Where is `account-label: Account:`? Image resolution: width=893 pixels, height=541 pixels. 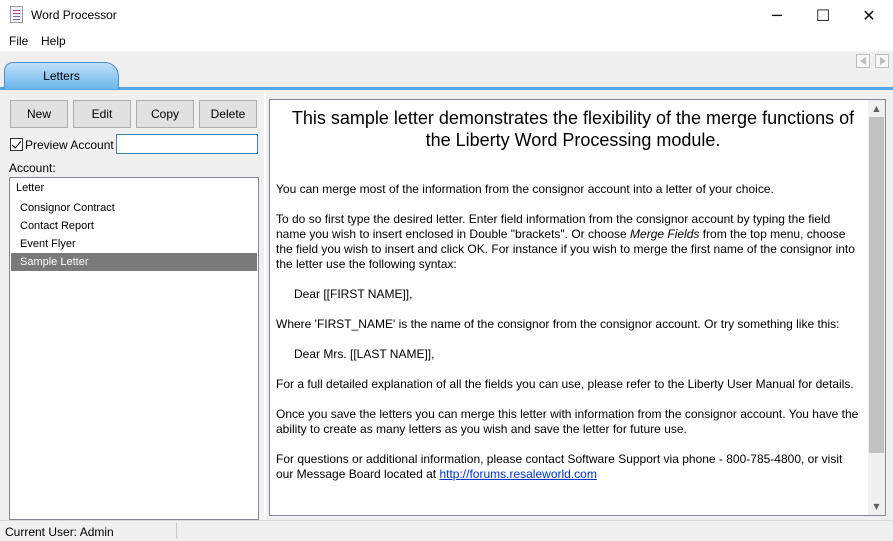 account-label: Account: is located at coordinates (32, 168).